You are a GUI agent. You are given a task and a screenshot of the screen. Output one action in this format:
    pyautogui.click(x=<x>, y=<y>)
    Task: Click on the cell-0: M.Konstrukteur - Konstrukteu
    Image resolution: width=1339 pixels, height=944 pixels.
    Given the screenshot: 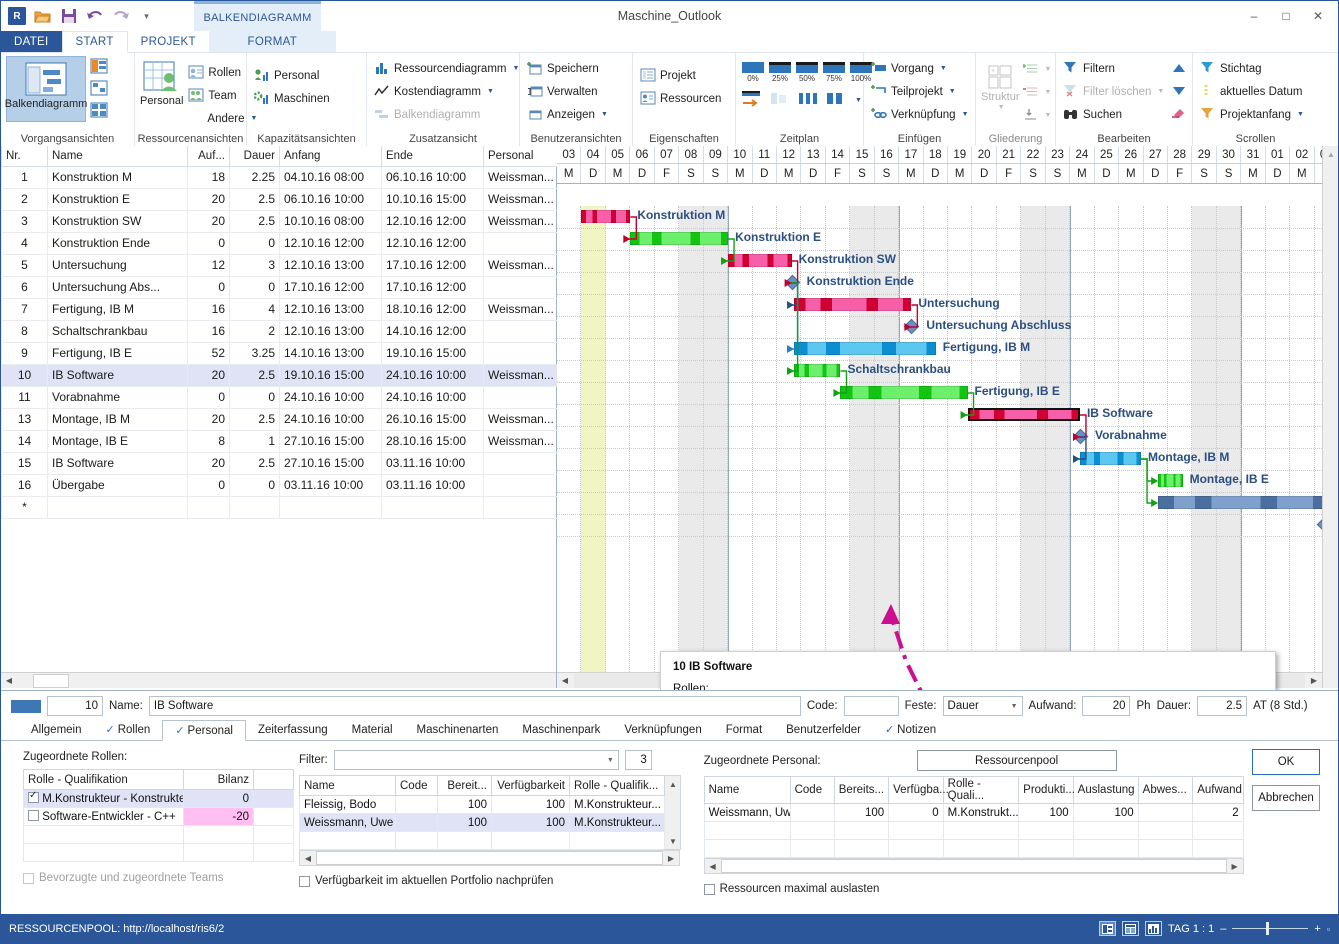 What is the action you would take?
    pyautogui.click(x=103, y=798)
    